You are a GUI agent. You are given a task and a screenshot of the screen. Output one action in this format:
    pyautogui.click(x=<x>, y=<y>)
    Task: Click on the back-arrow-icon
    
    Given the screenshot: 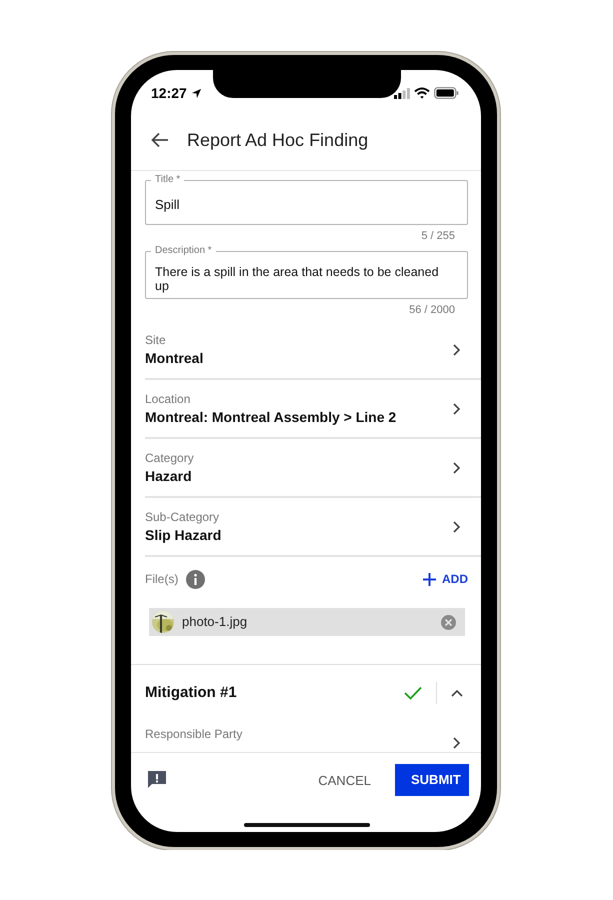 What is the action you would take?
    pyautogui.click(x=160, y=140)
    